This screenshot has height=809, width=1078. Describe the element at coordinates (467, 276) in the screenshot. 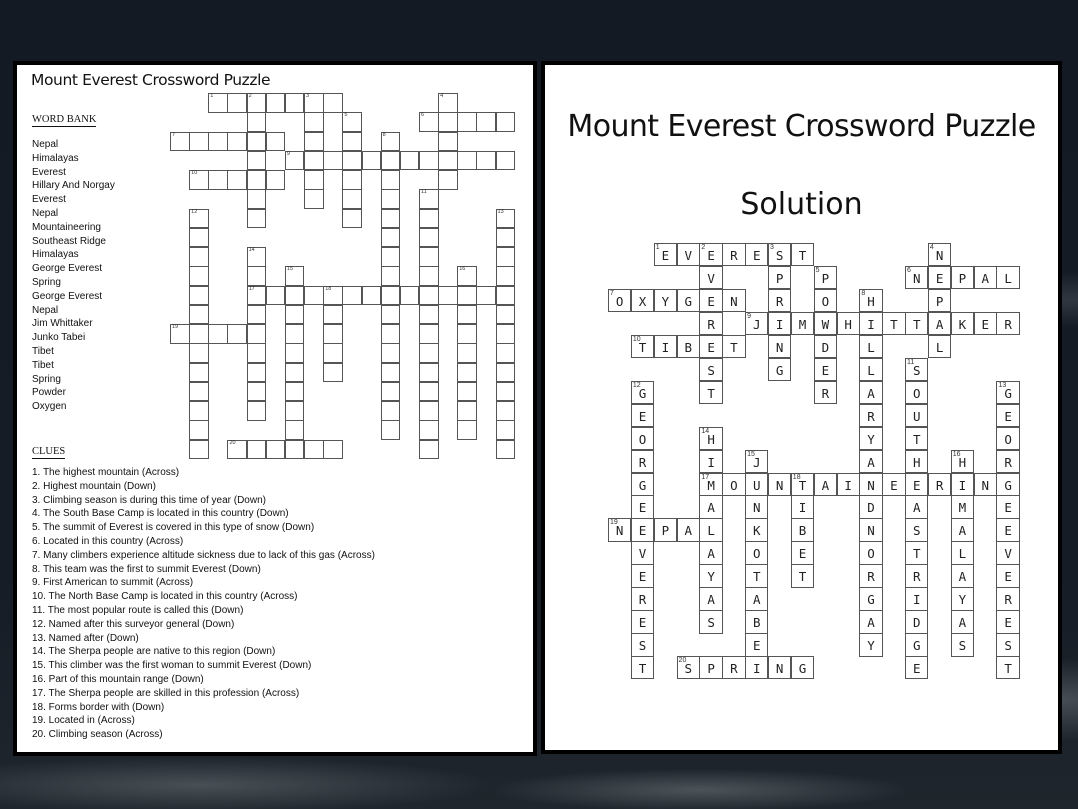

I see `crossword-cell: 16` at that location.